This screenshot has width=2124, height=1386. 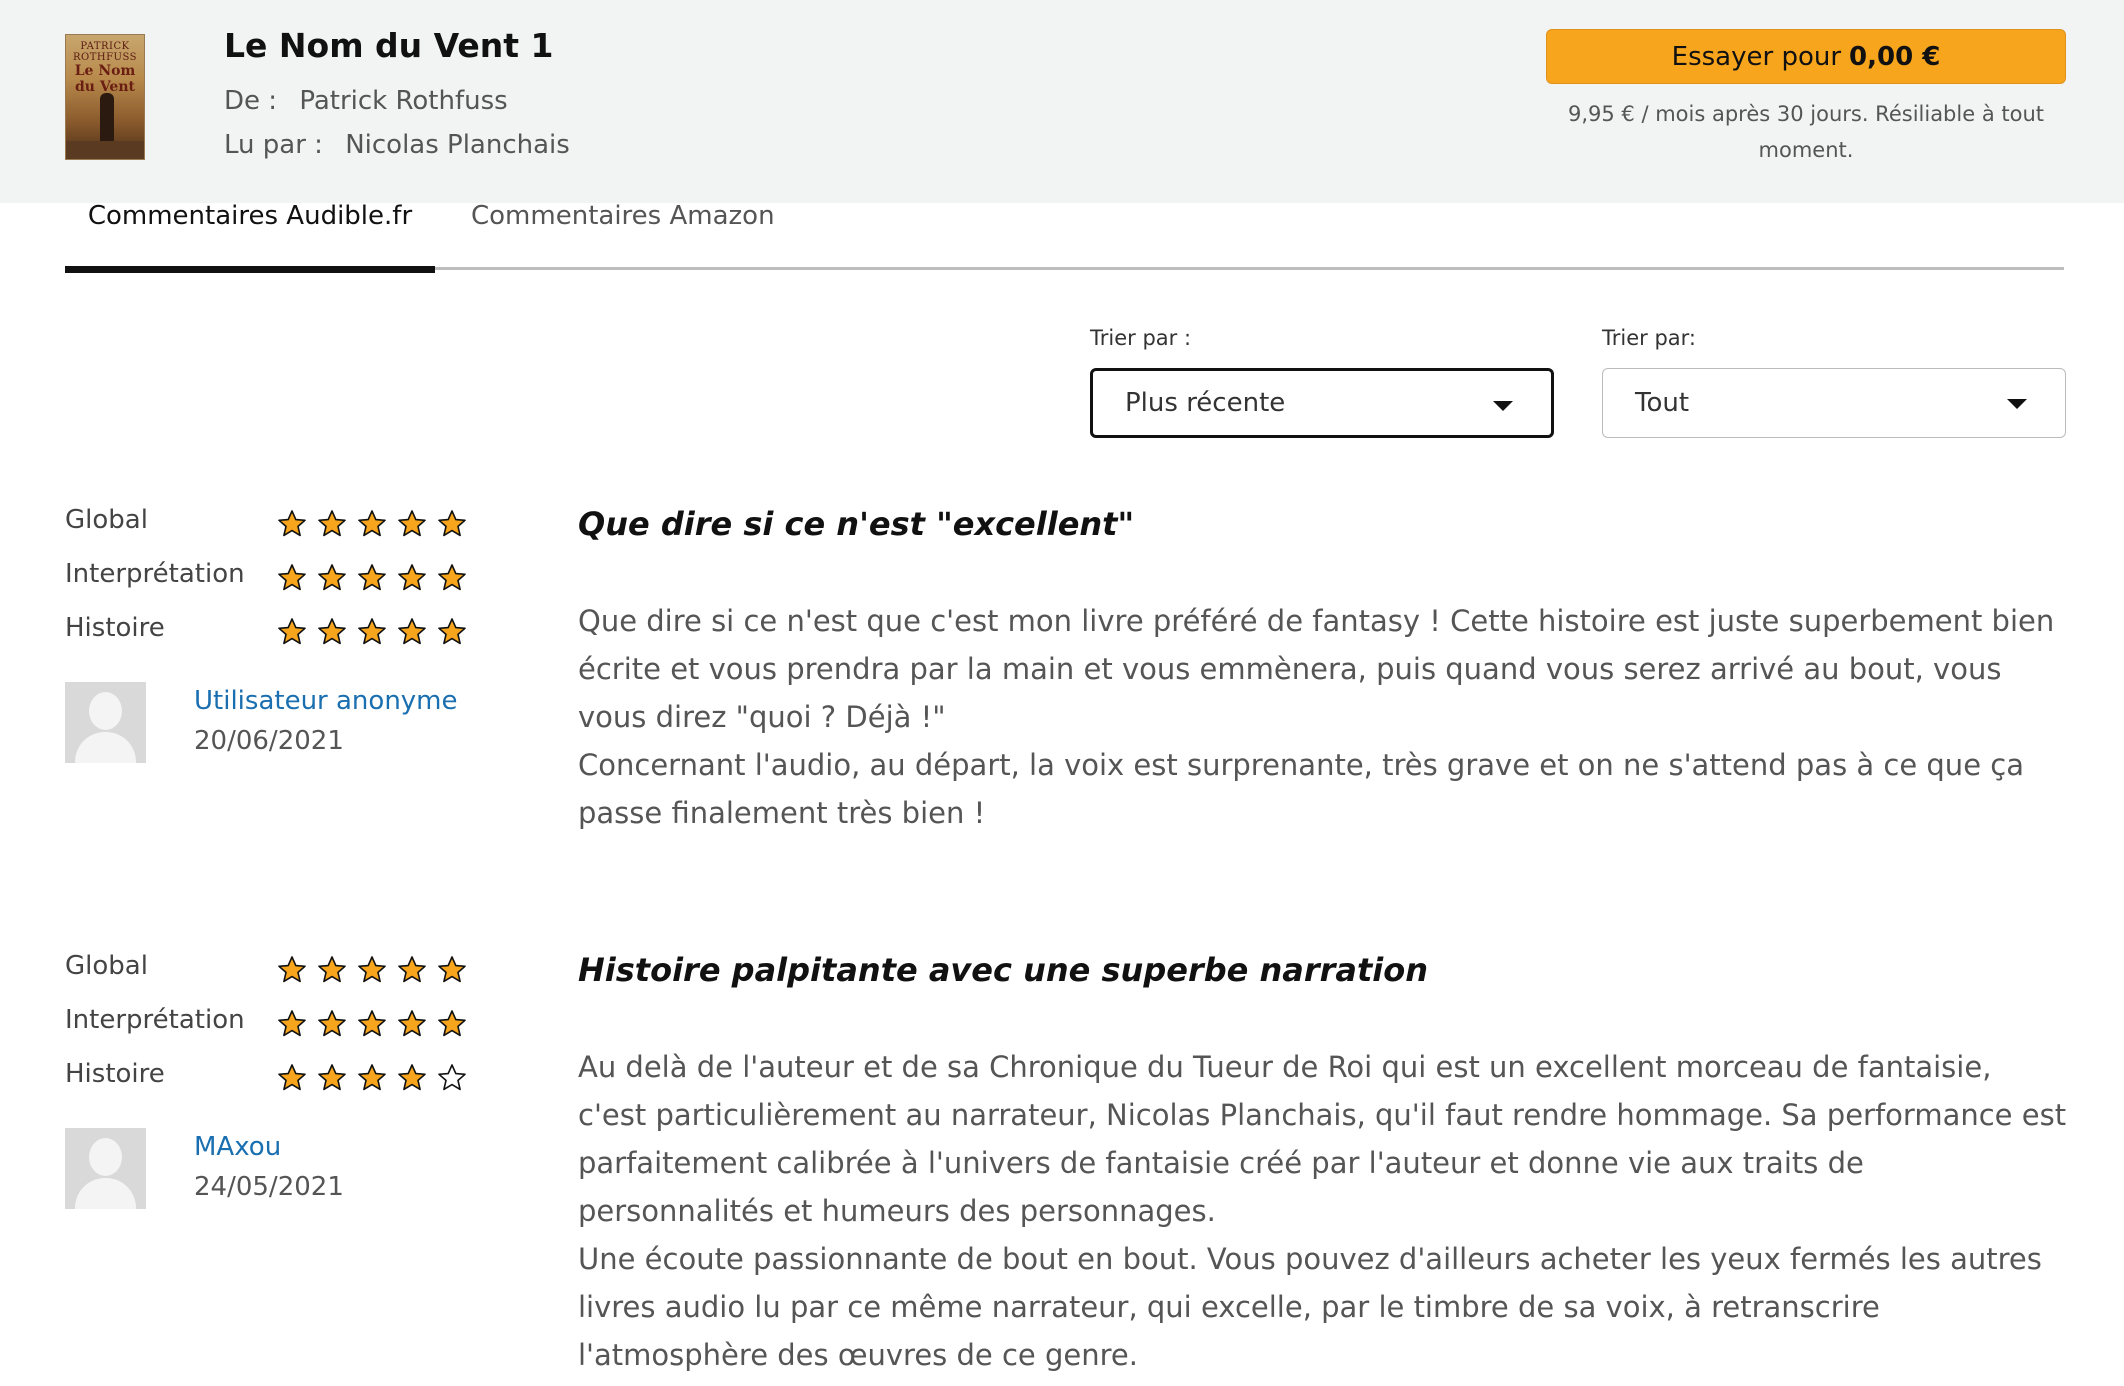 What do you see at coordinates (623, 236) in the screenshot?
I see `tab-amazon-reviews: Commentaires Amazon` at bounding box center [623, 236].